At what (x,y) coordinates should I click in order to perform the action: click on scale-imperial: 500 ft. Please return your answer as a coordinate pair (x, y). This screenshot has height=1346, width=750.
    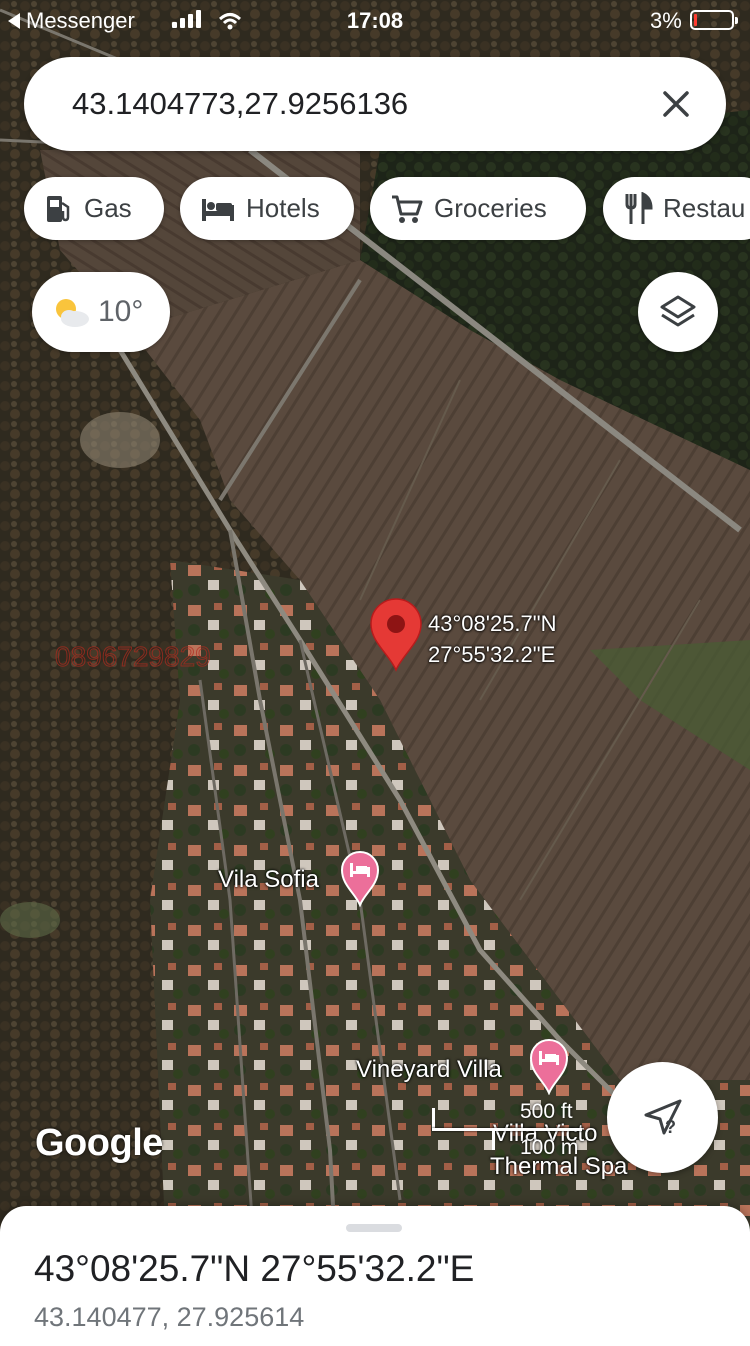
    Looking at the image, I should click on (546, 1111).